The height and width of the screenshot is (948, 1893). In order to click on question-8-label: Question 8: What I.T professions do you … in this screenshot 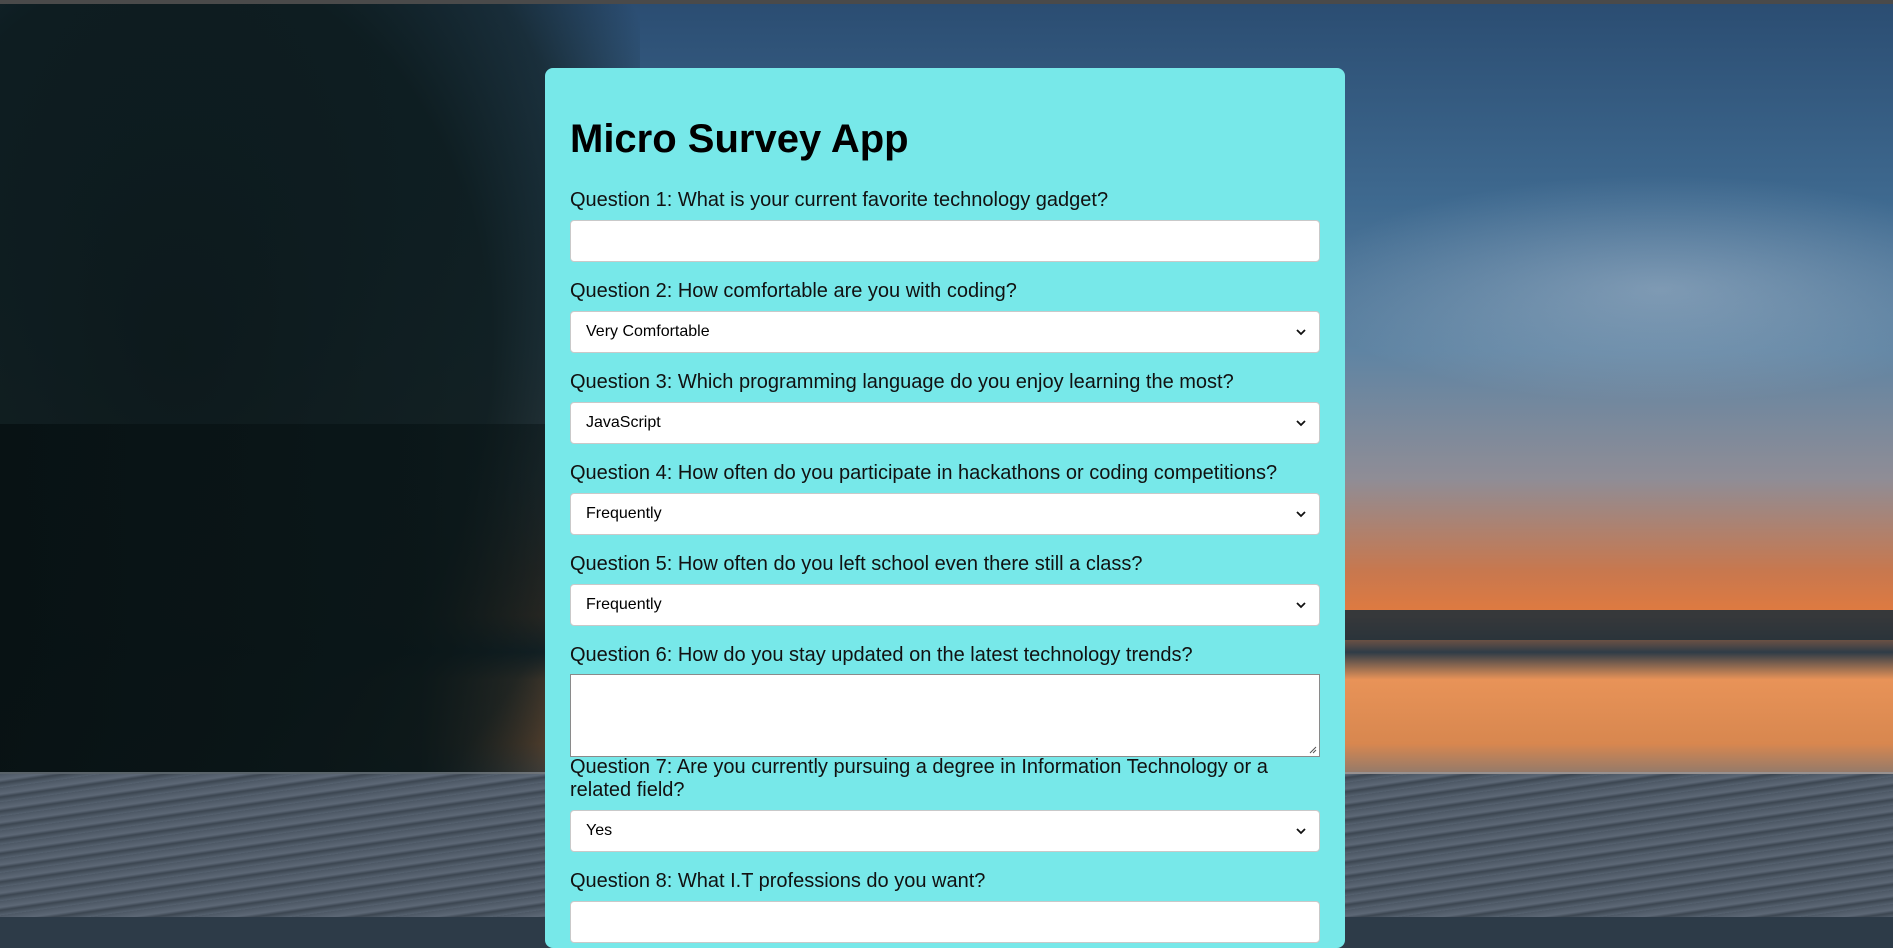, I will do `click(778, 881)`.